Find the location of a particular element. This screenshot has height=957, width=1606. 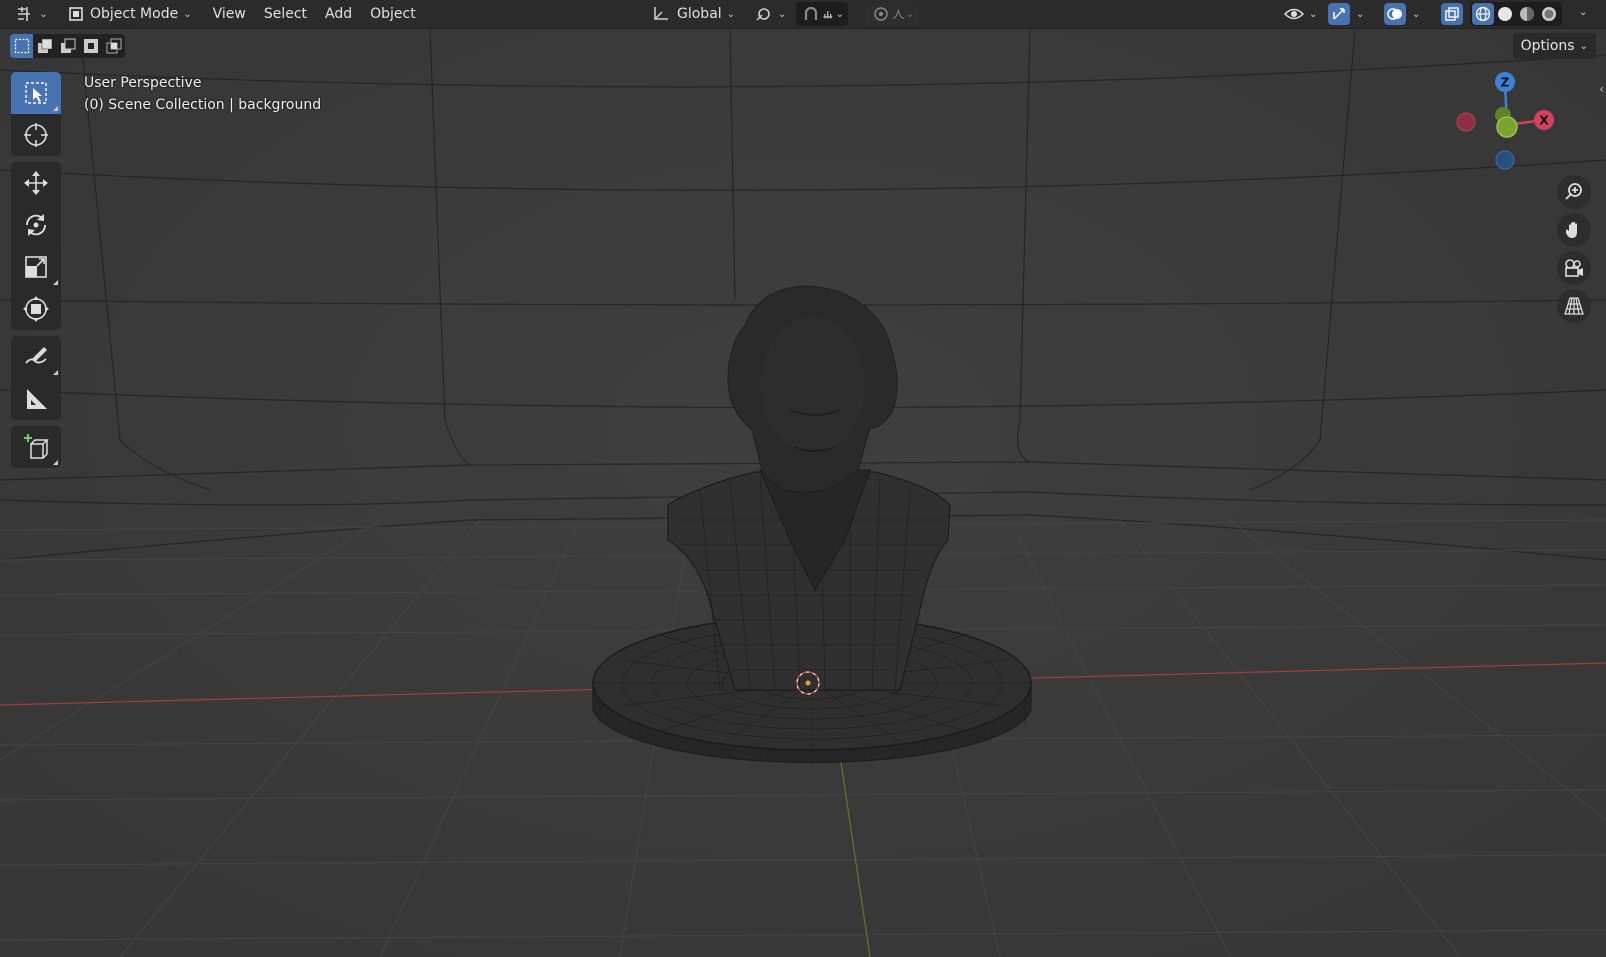

select-mode-intersect-button is located at coordinates (113, 46).